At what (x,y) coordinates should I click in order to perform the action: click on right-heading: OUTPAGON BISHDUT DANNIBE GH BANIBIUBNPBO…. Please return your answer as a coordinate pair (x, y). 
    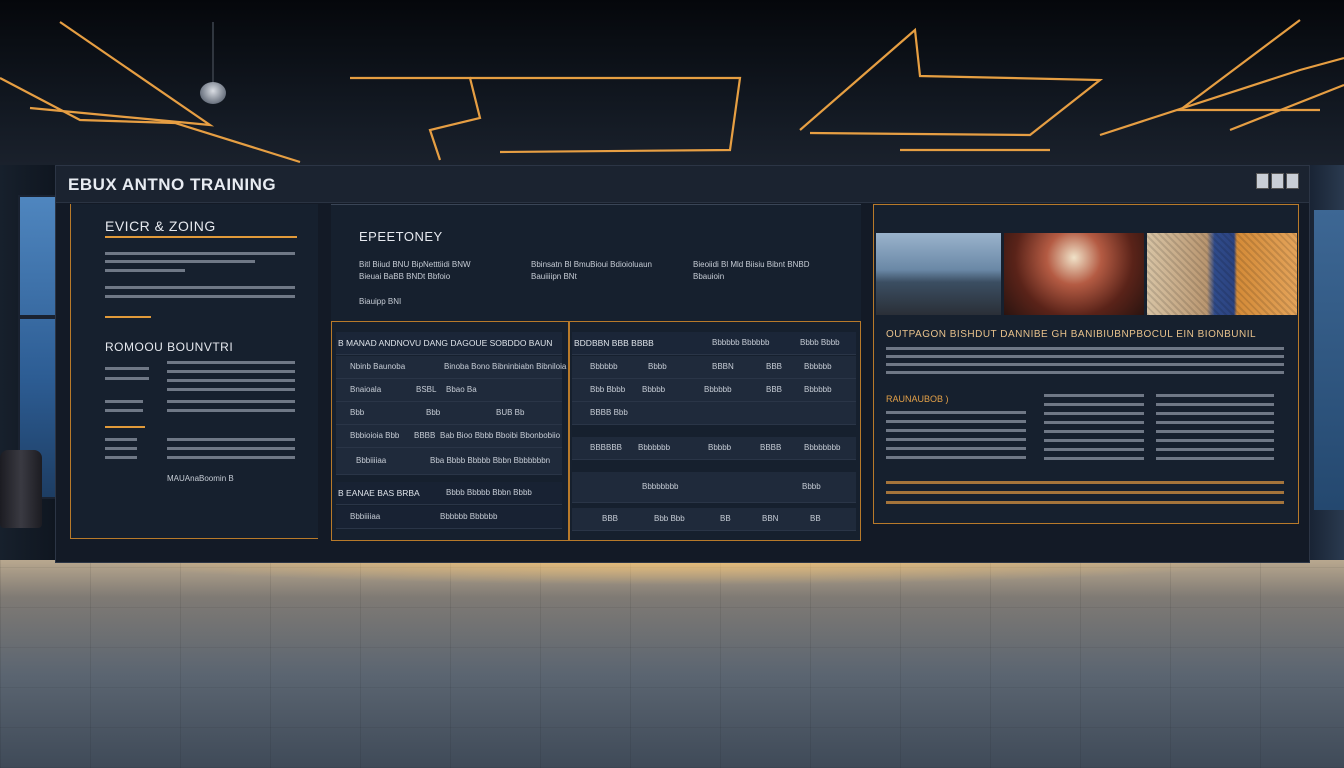
    Looking at the image, I should click on (1071, 334).